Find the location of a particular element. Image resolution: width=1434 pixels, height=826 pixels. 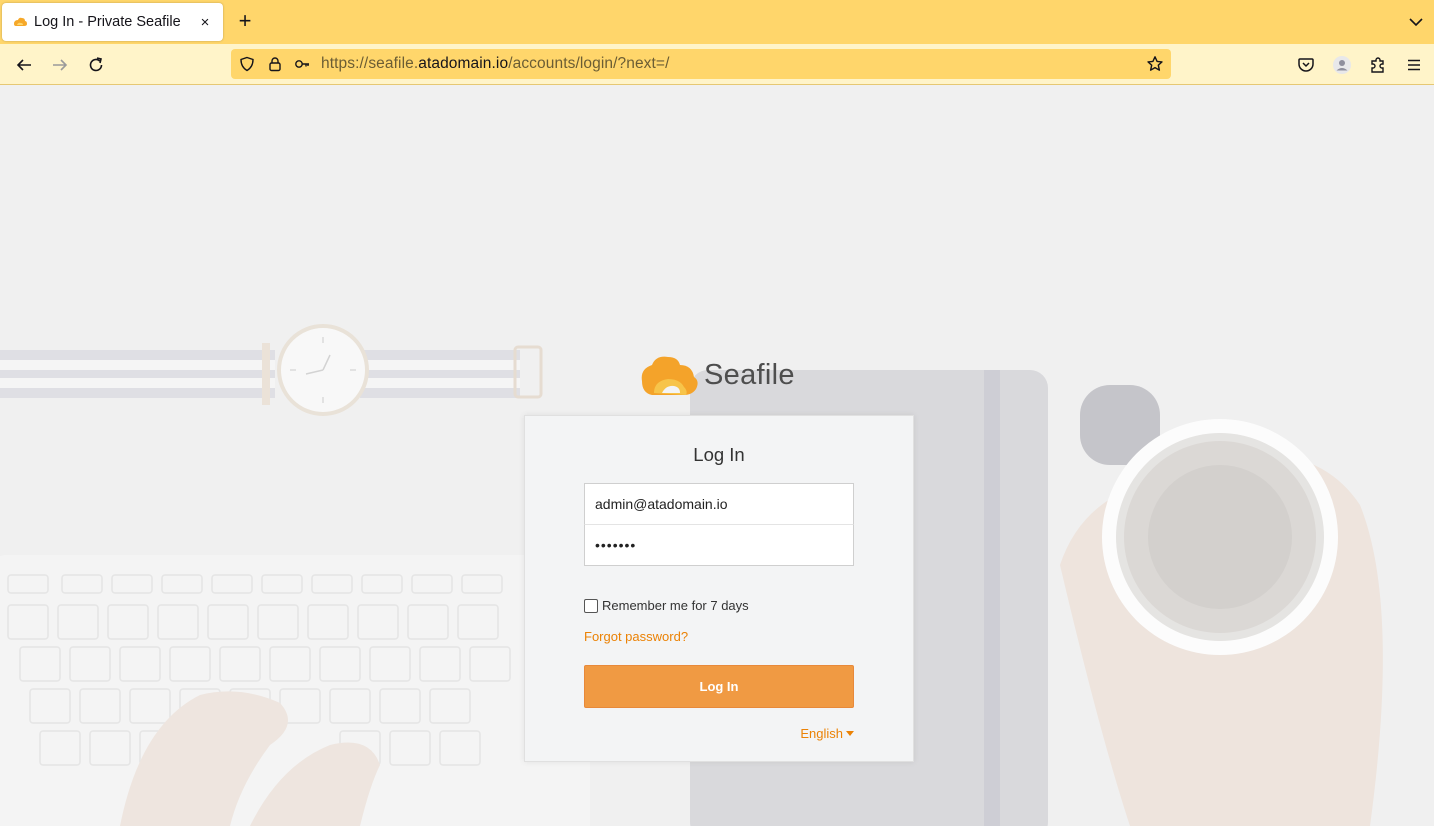

account-button is located at coordinates (1342, 65).